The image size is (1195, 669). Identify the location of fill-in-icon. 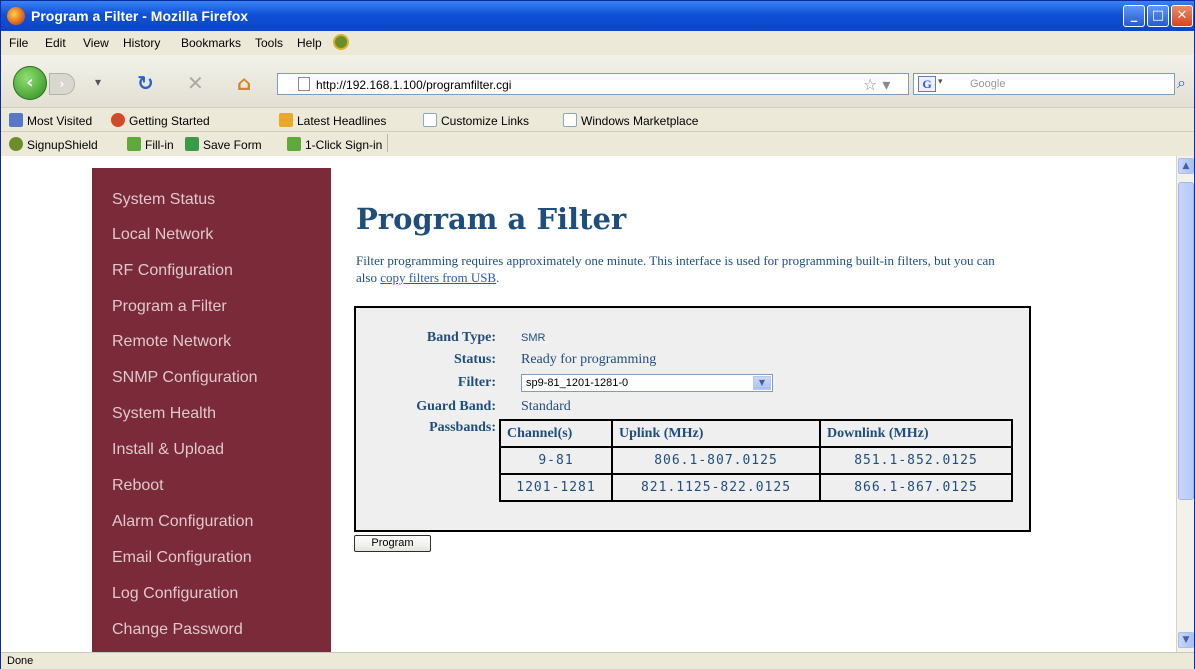
(134, 144).